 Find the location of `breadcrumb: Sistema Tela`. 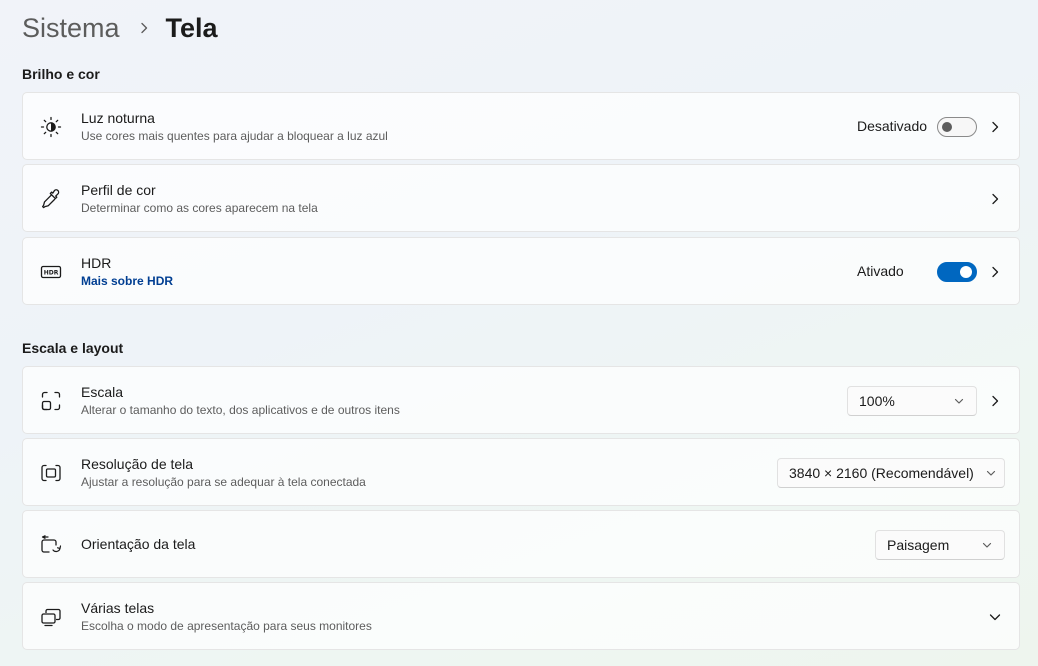

breadcrumb: Sistema Tela is located at coordinates (120, 28).